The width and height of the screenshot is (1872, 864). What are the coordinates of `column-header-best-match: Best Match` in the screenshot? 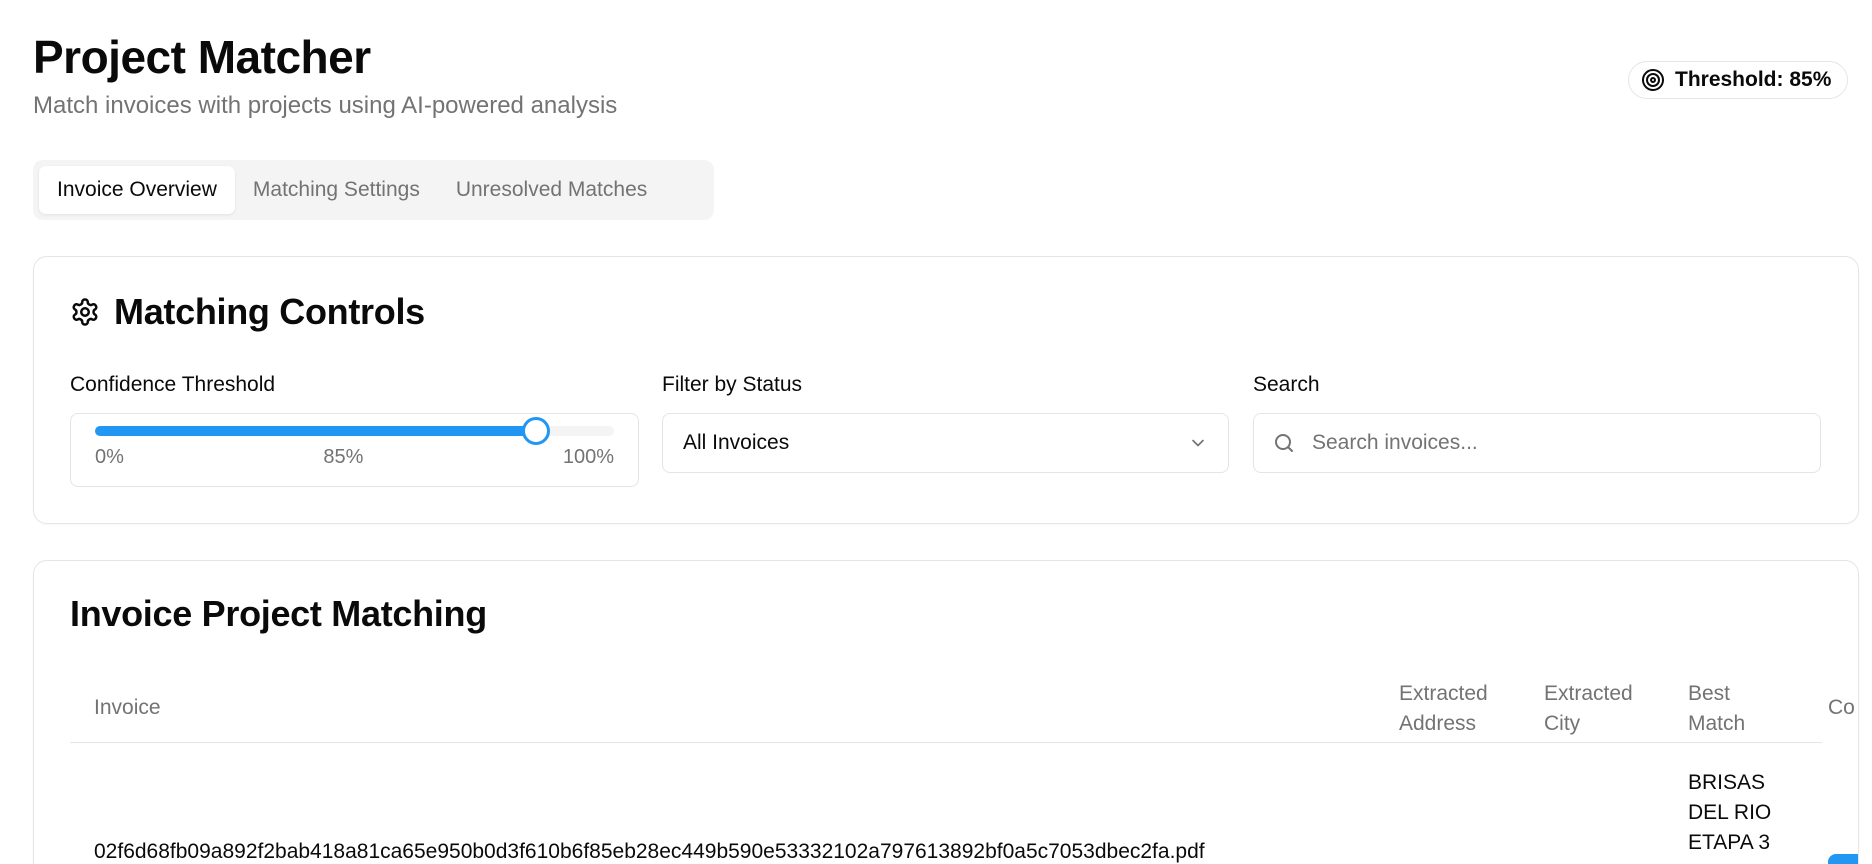 It's located at (1723, 709).